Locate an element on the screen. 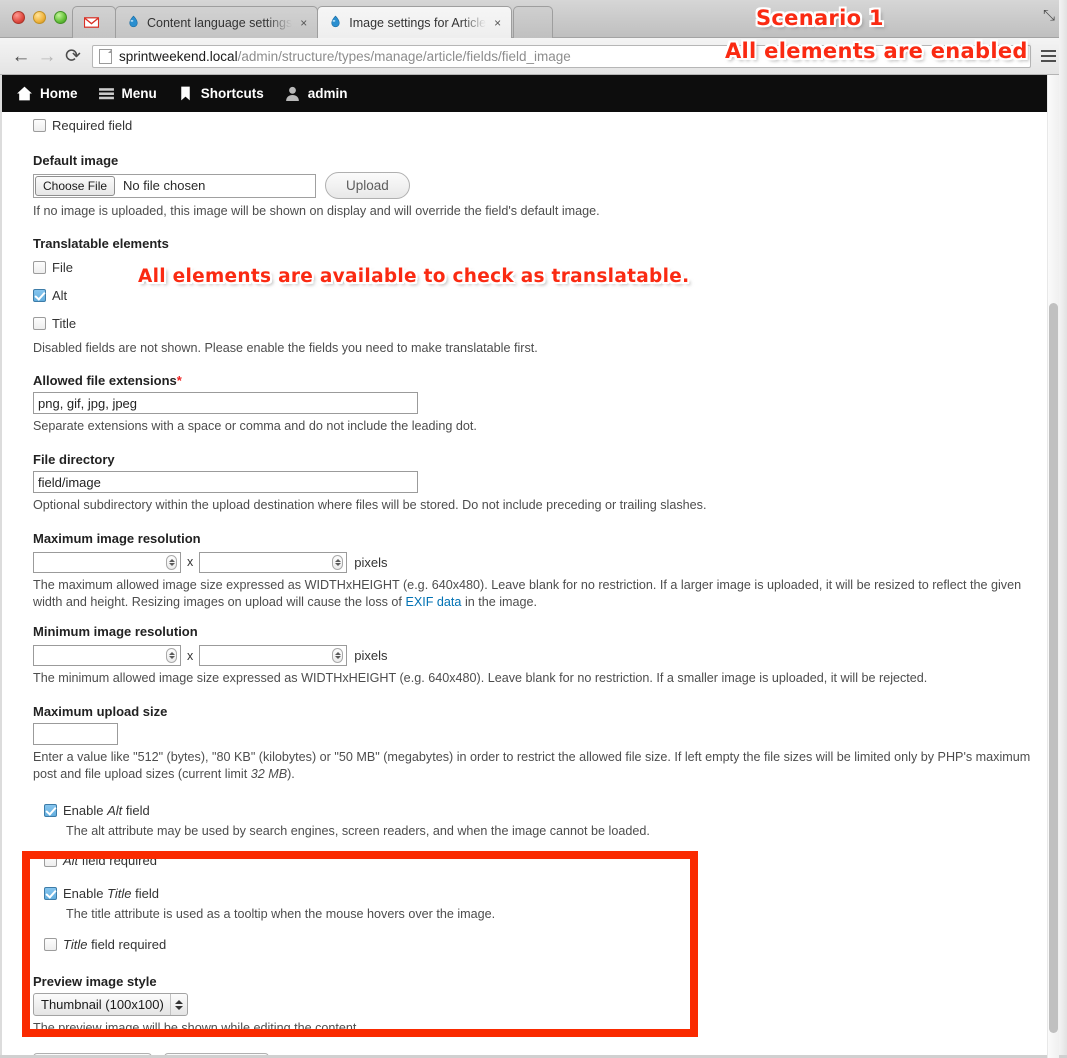 This screenshot has height=1058, width=1067. url-host: sprintweekend.local is located at coordinates (178, 56).